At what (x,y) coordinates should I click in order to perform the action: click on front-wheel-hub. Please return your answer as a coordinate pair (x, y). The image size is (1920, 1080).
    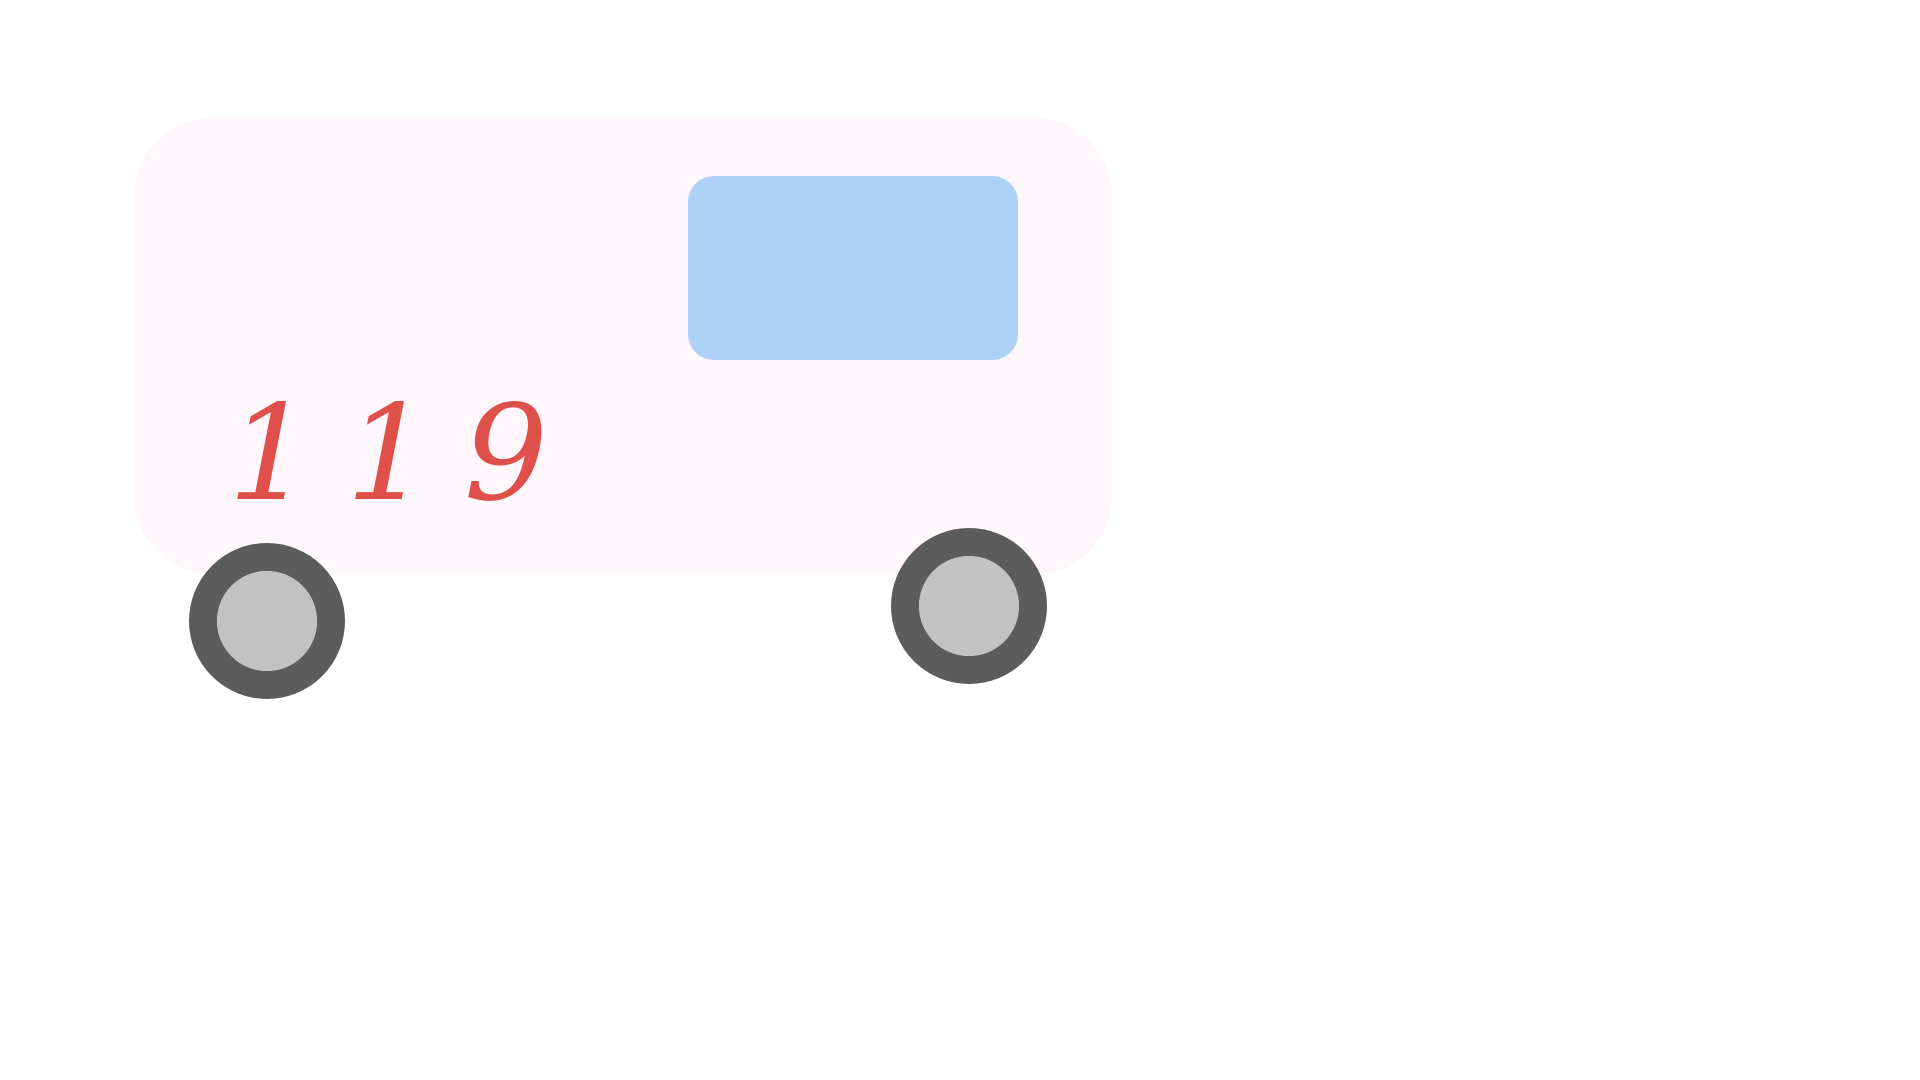
    Looking at the image, I should click on (969, 606).